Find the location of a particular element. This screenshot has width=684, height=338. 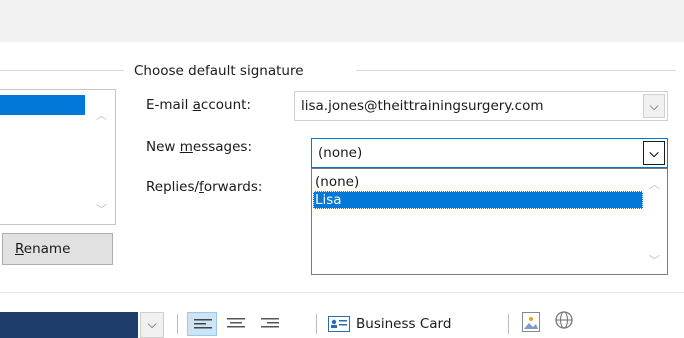

new-messages-label: New messages: is located at coordinates (199, 147).